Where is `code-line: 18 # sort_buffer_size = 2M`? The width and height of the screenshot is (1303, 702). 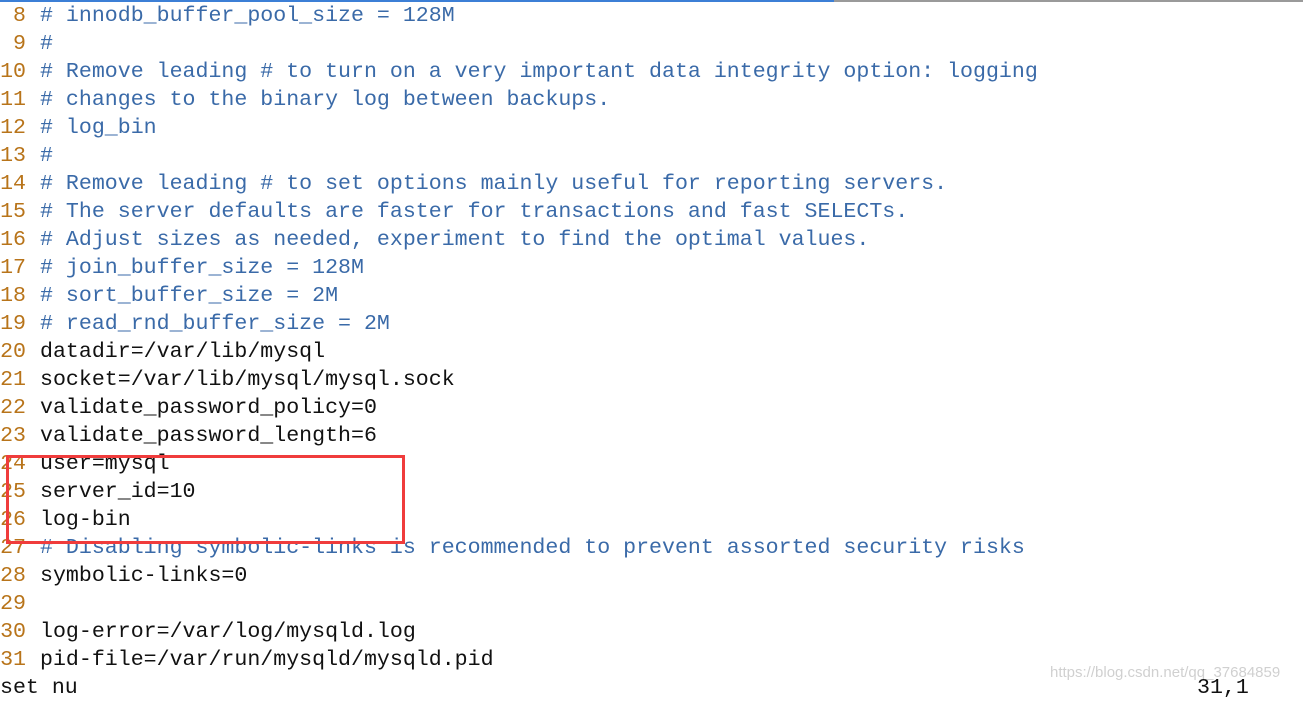
code-line: 18 # sort_buffer_size = 2M is located at coordinates (519, 296).